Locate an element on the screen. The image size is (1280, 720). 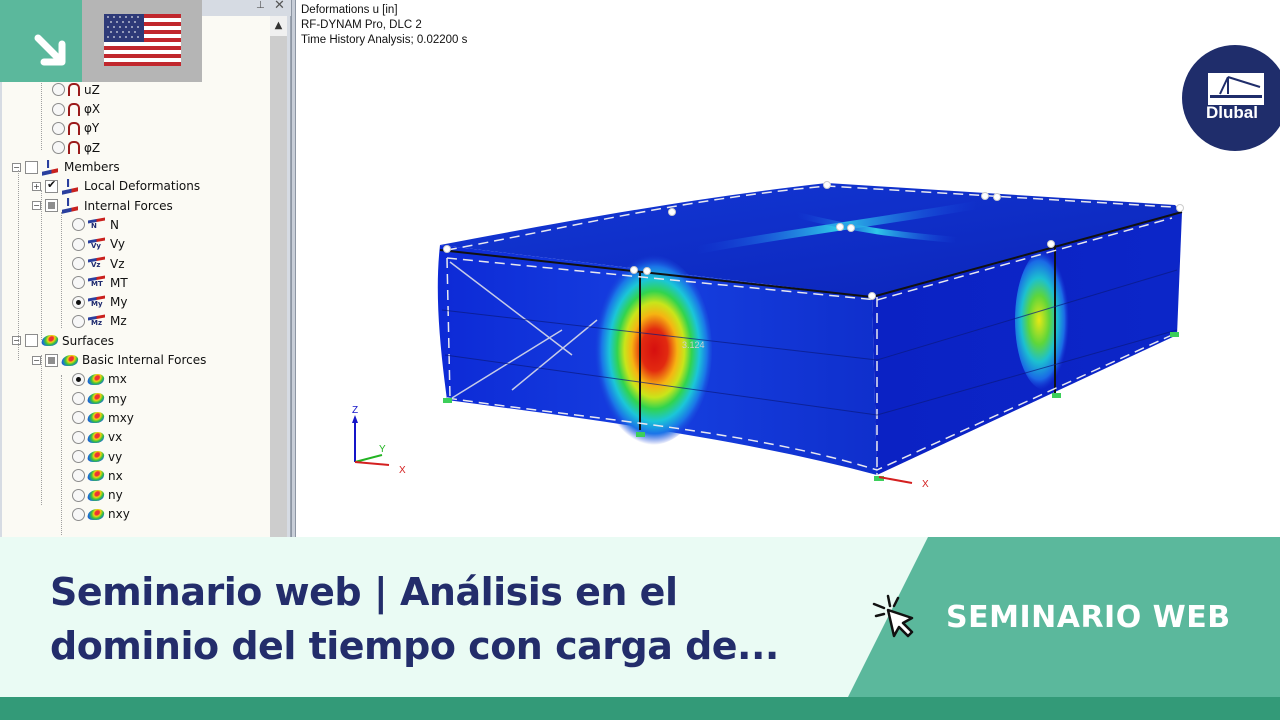
tree-item: my is located at coordinates (99, 398).